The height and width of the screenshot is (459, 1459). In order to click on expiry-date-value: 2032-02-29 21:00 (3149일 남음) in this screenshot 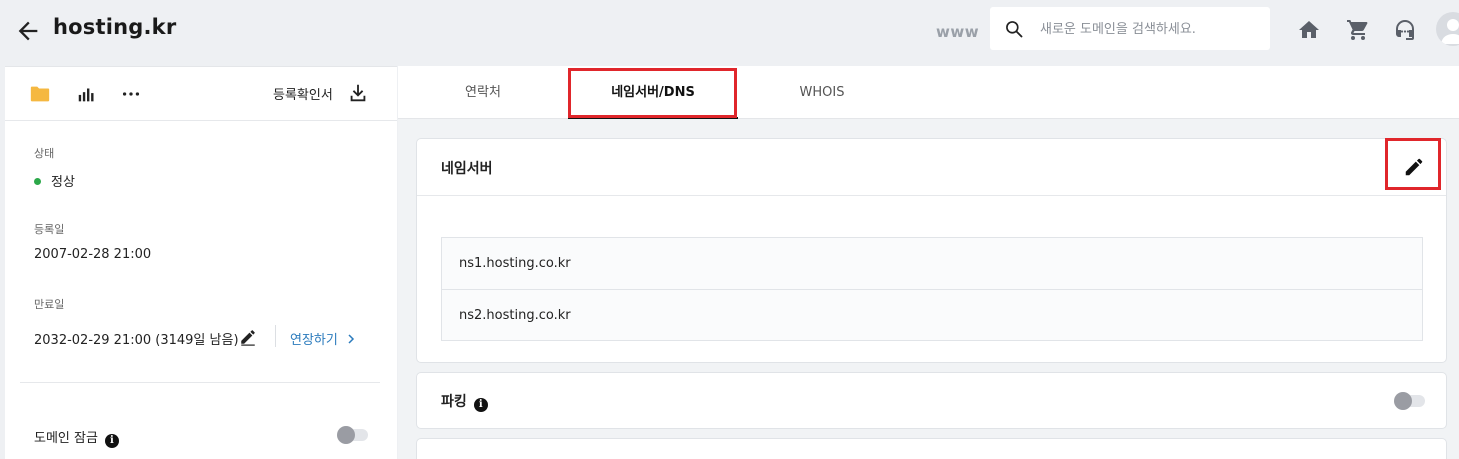, I will do `click(136, 340)`.